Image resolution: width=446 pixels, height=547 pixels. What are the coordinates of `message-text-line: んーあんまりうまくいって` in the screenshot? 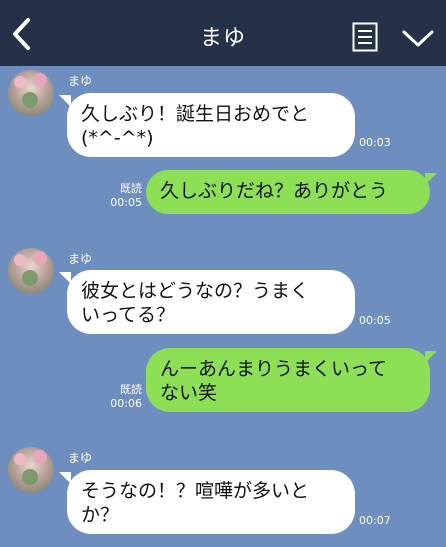 It's located at (274, 369).